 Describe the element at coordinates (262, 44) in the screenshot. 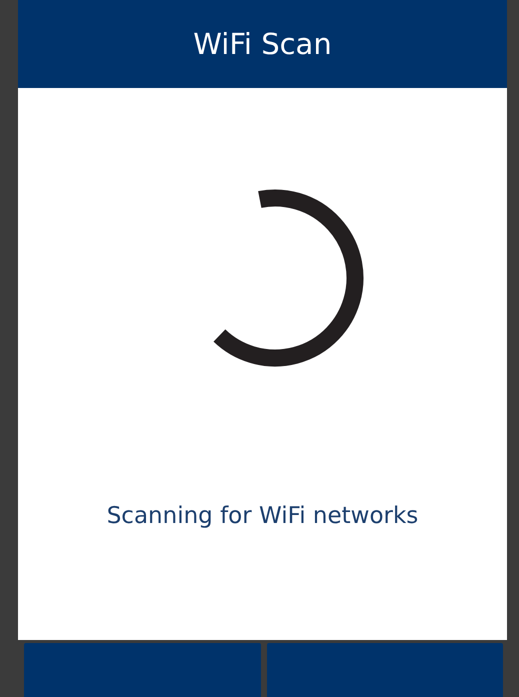

I see `screen-title: WiFi Scan` at that location.